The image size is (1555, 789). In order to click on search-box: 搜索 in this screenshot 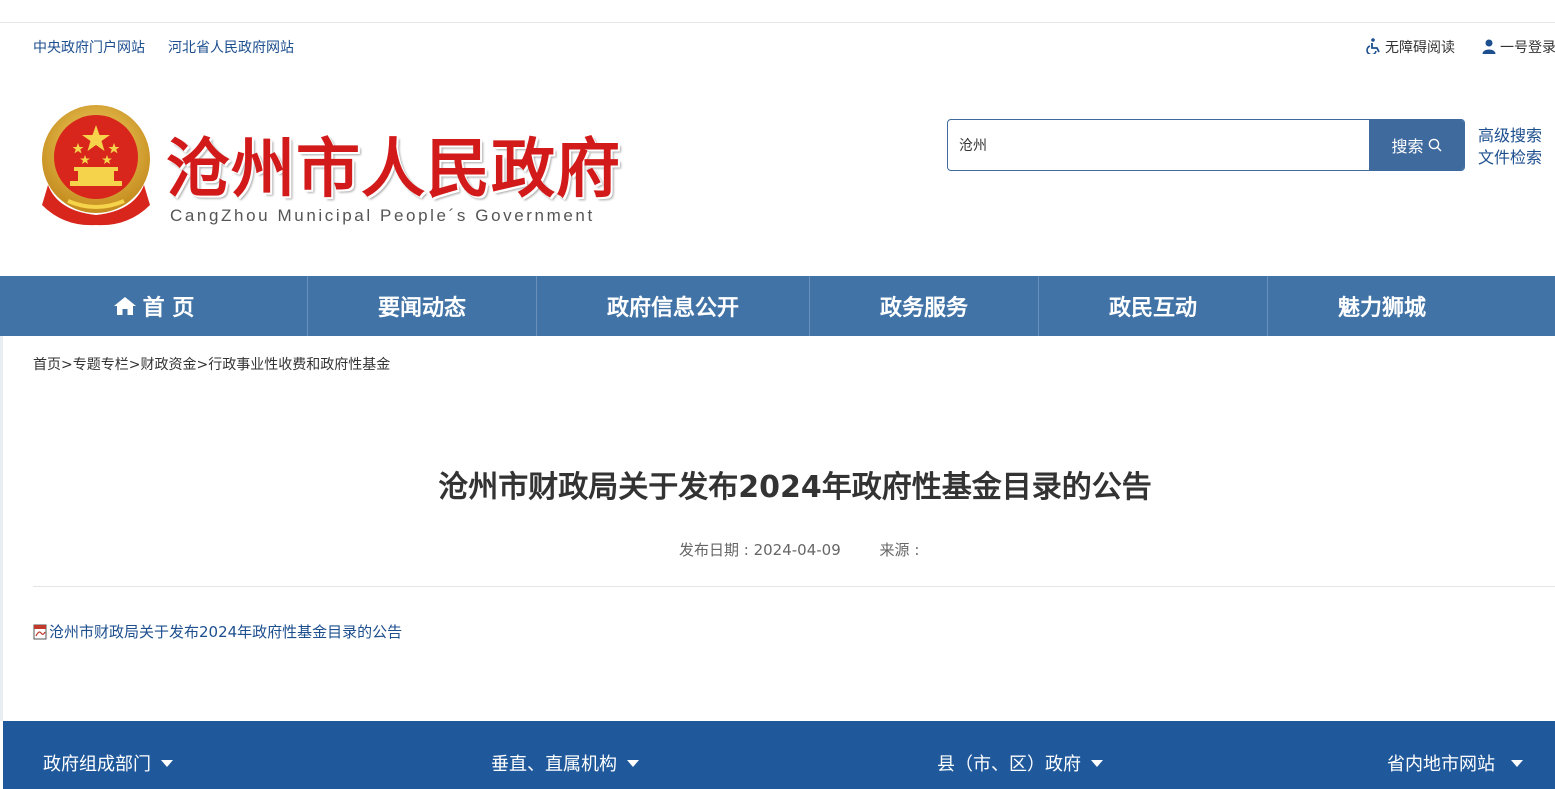, I will do `click(1206, 145)`.